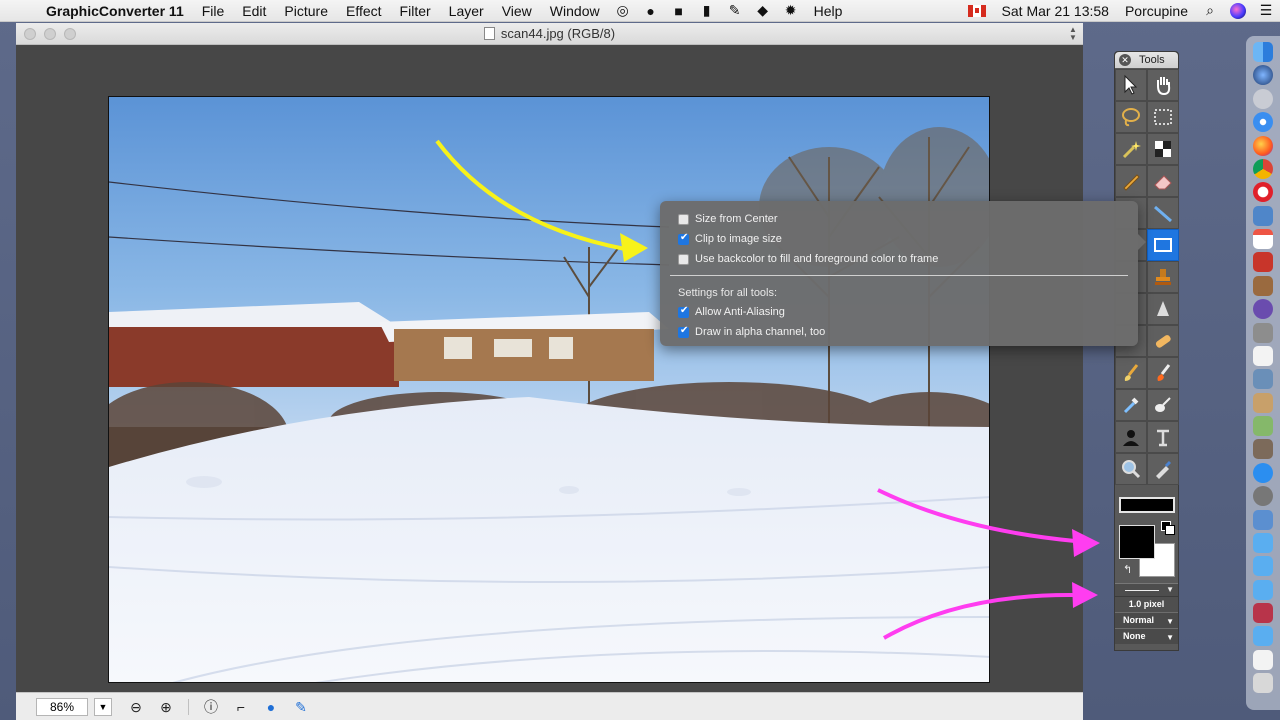  What do you see at coordinates (306, 11) in the screenshot?
I see `menu-picture: Picture` at bounding box center [306, 11].